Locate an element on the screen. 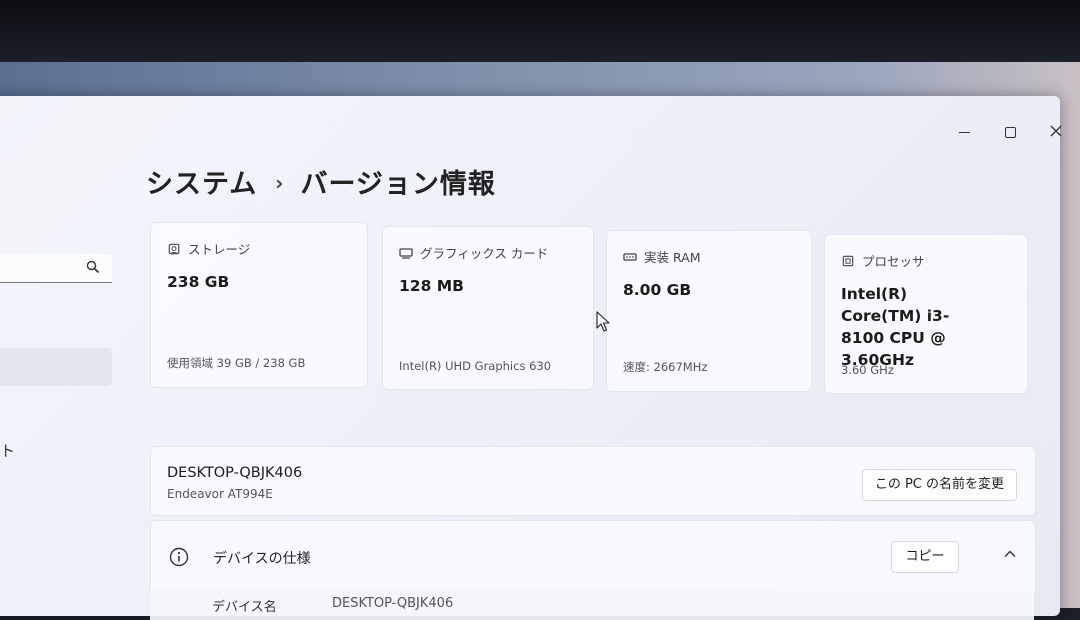 This screenshot has width=1080, height=620. storage-card: ストレージ 238 GB 使用領域 39 GB / 238 GB is located at coordinates (259, 305).